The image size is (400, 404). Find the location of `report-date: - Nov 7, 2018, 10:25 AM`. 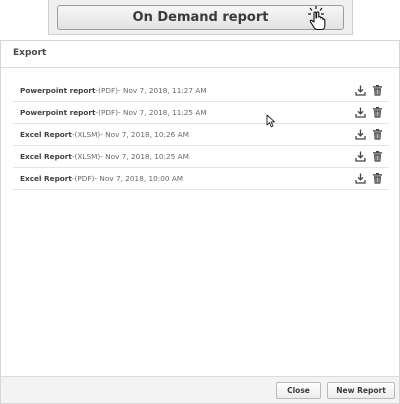

report-date: - Nov 7, 2018, 10:25 AM is located at coordinates (144, 156).